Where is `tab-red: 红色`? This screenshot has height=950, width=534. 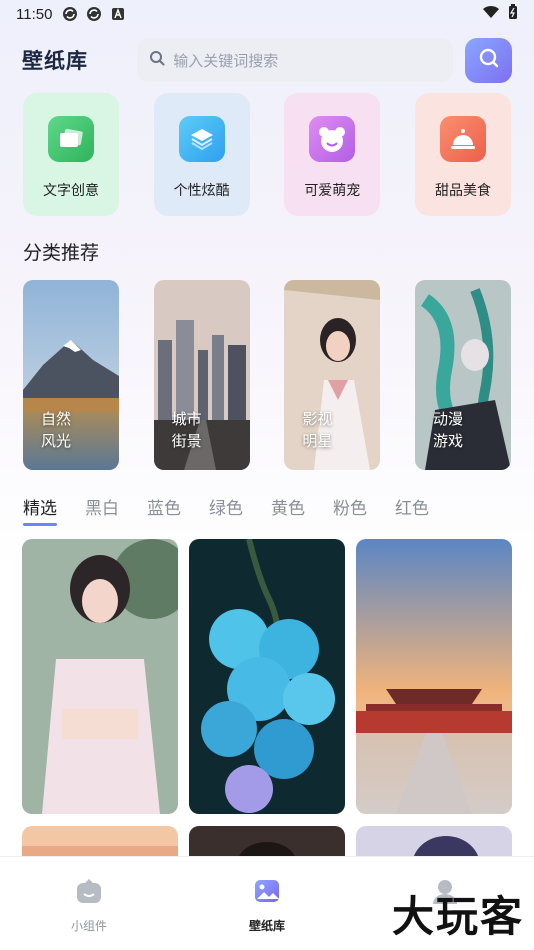
tab-red: 红色 is located at coordinates (412, 507).